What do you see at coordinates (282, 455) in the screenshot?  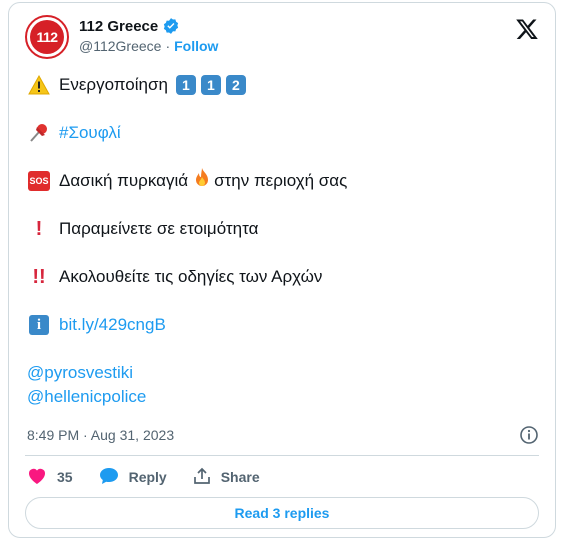 I see `divider` at bounding box center [282, 455].